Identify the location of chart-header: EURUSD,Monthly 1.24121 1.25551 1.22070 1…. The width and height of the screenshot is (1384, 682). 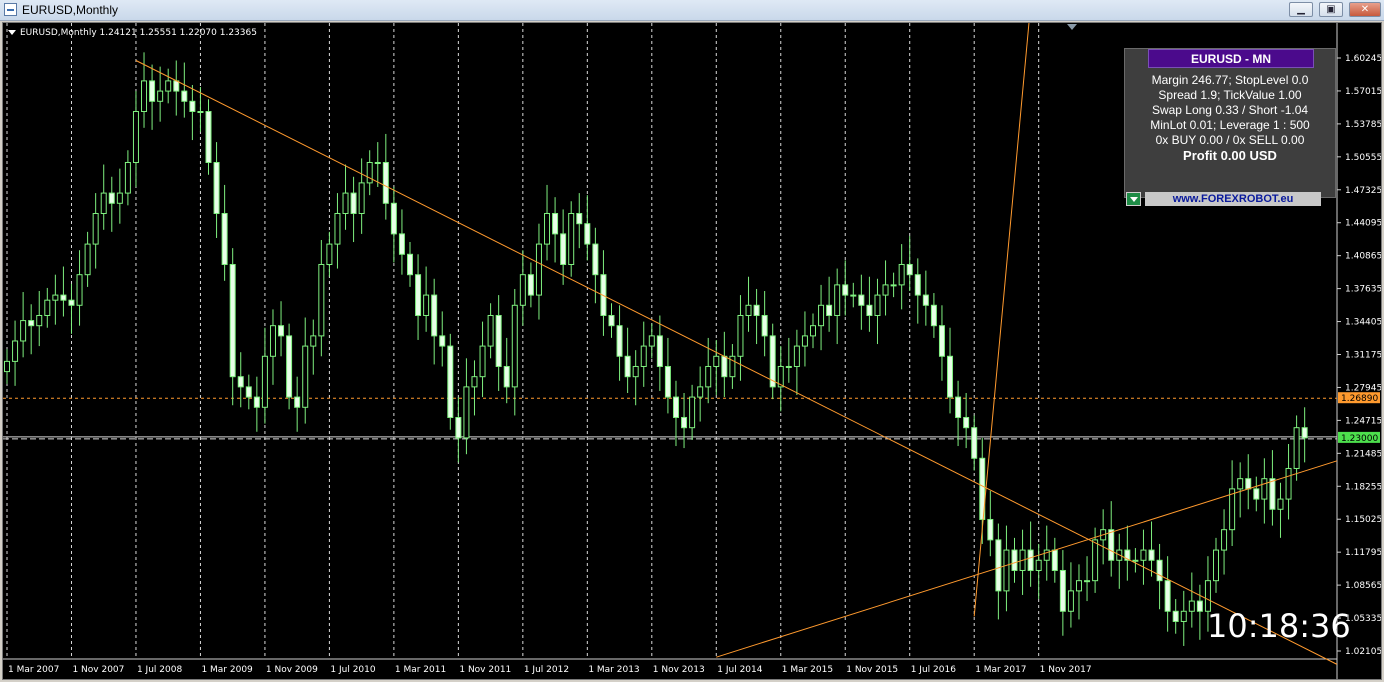
(132, 33).